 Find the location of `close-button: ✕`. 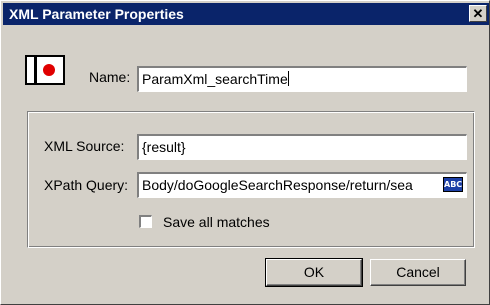

close-button: ✕ is located at coordinates (478, 13).